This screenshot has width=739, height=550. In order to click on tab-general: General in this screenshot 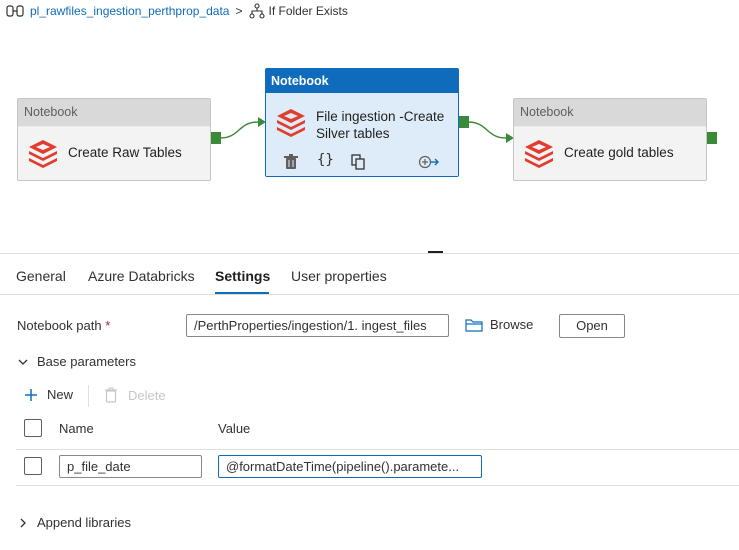, I will do `click(41, 276)`.